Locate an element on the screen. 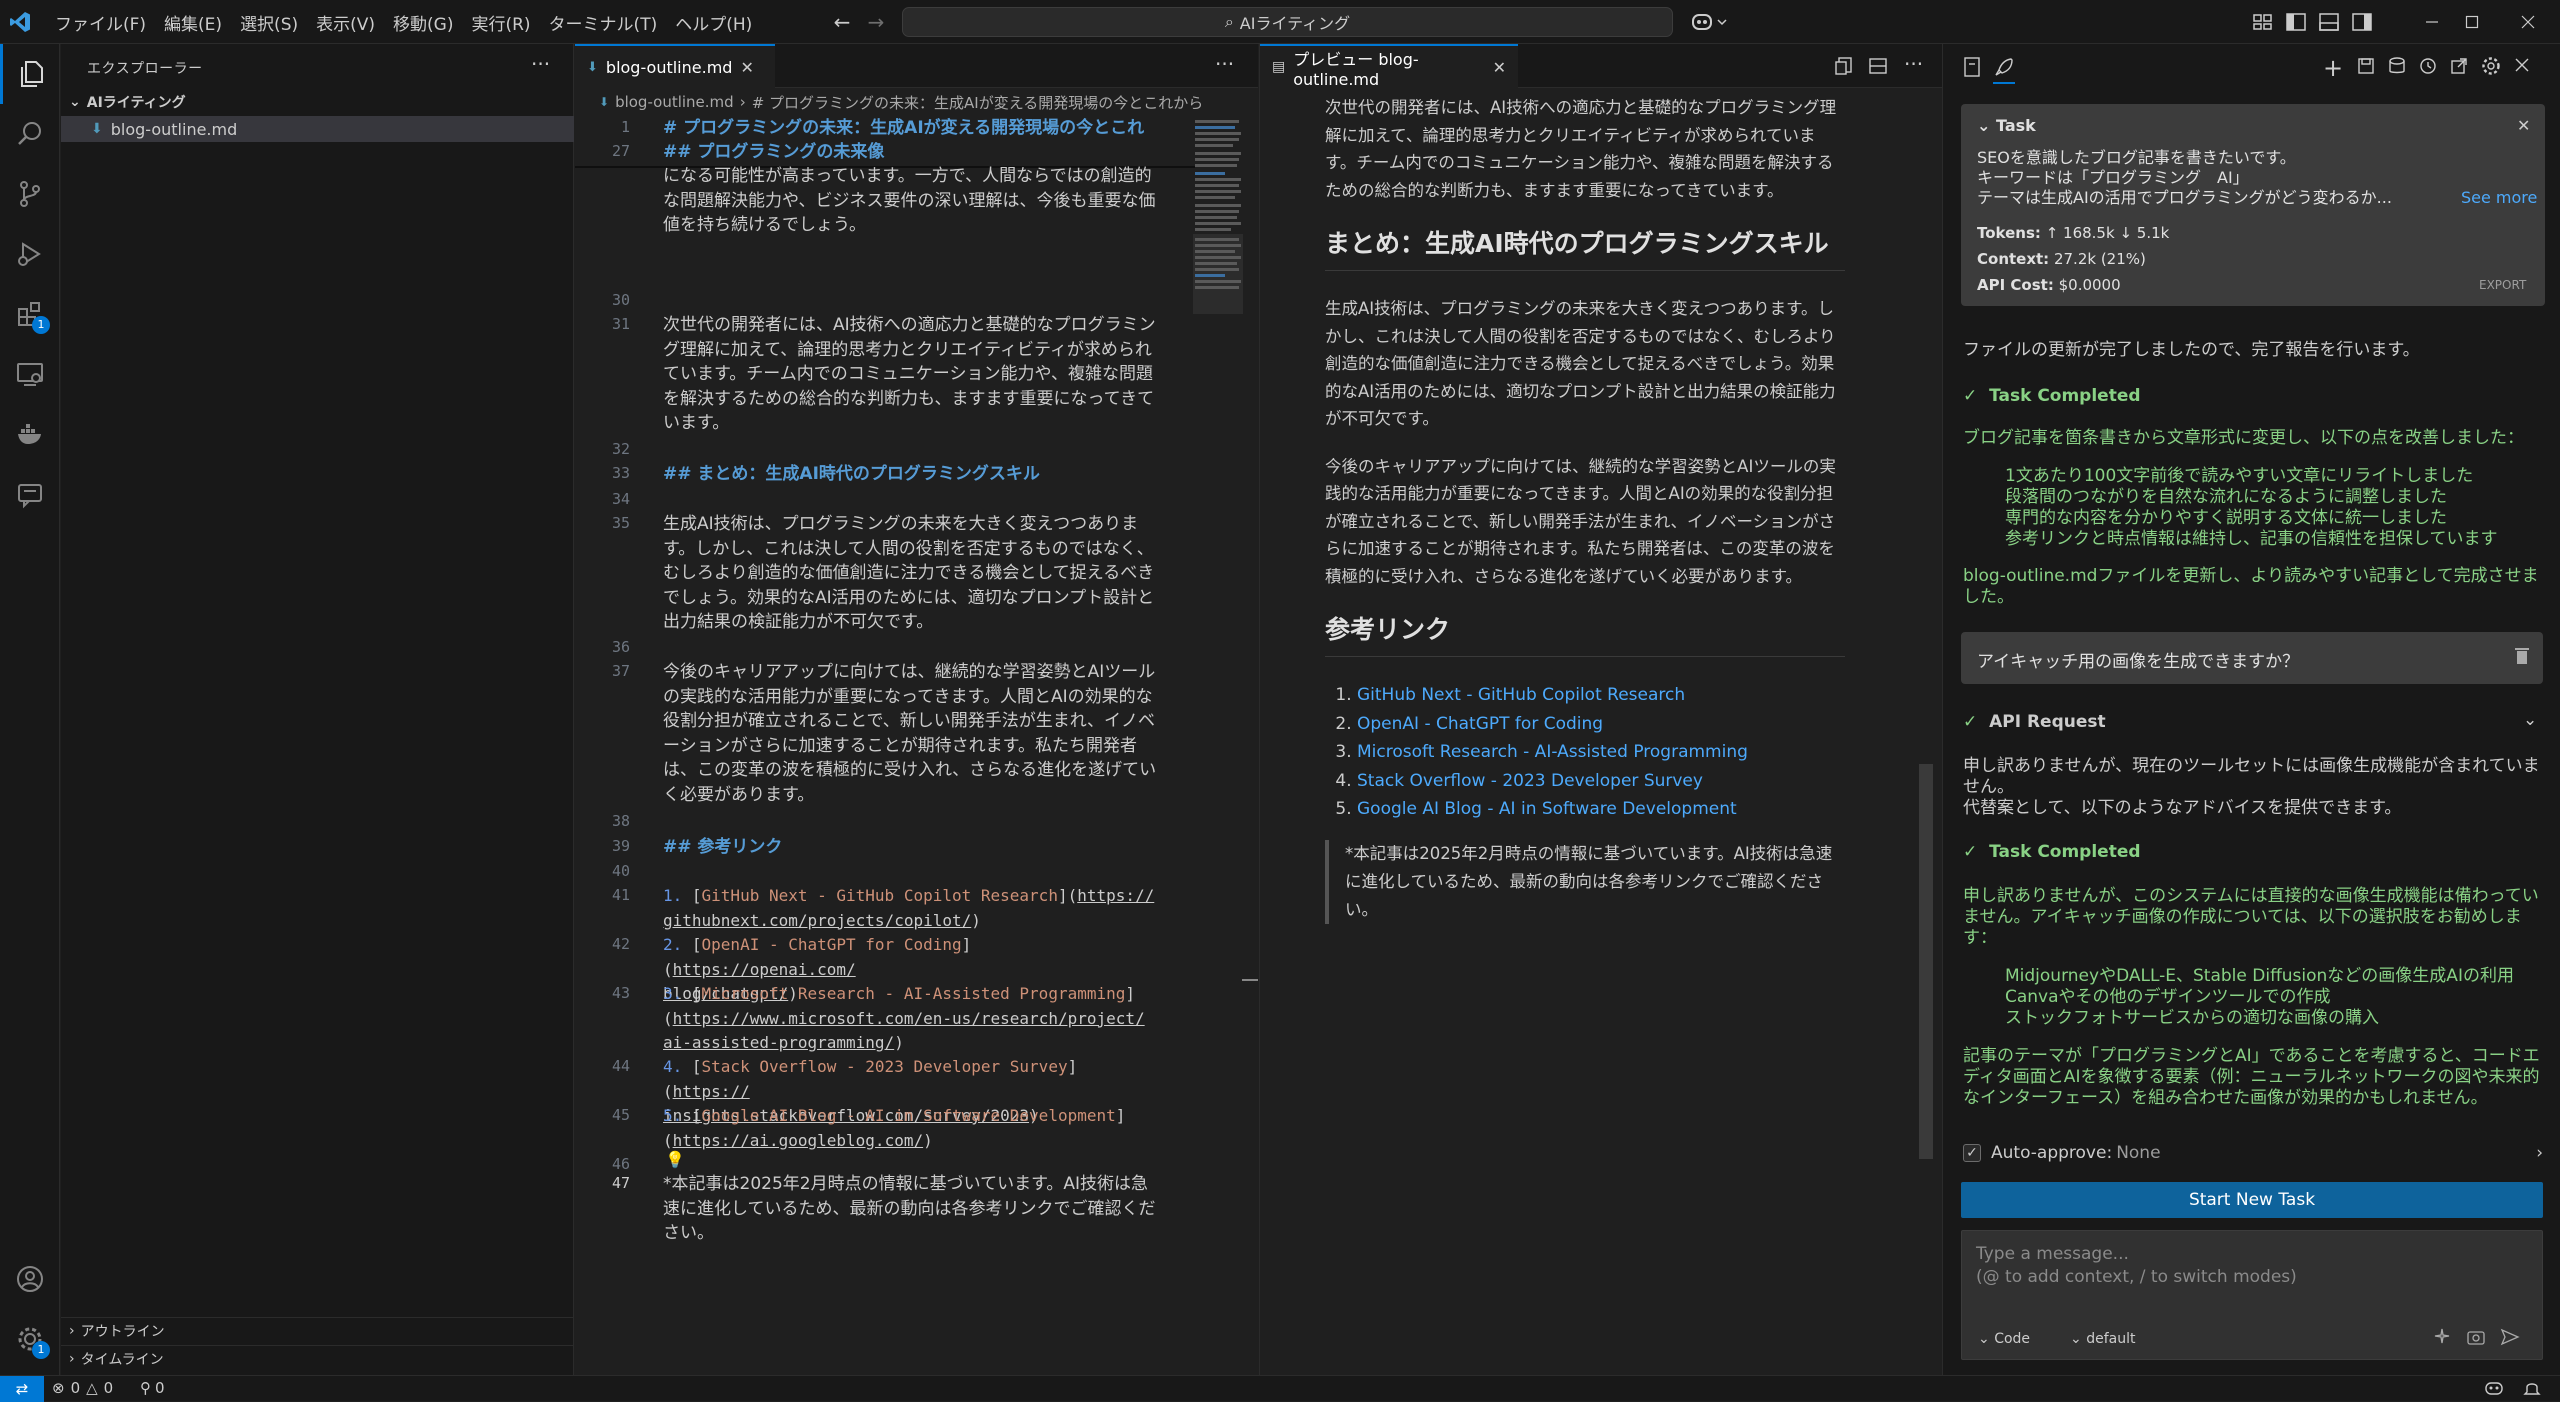 Image resolution: width=2560 pixels, height=1402 pixels. source-control-icon is located at coordinates (30, 194).